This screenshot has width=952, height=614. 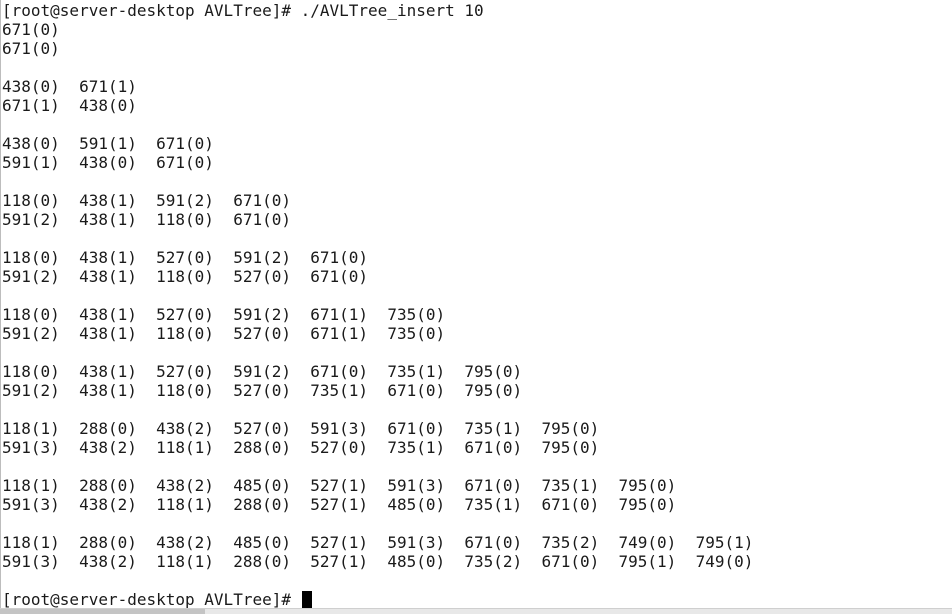 I want to click on output-line: 438(0) 591(1) 671(0), so click(x=108, y=143).